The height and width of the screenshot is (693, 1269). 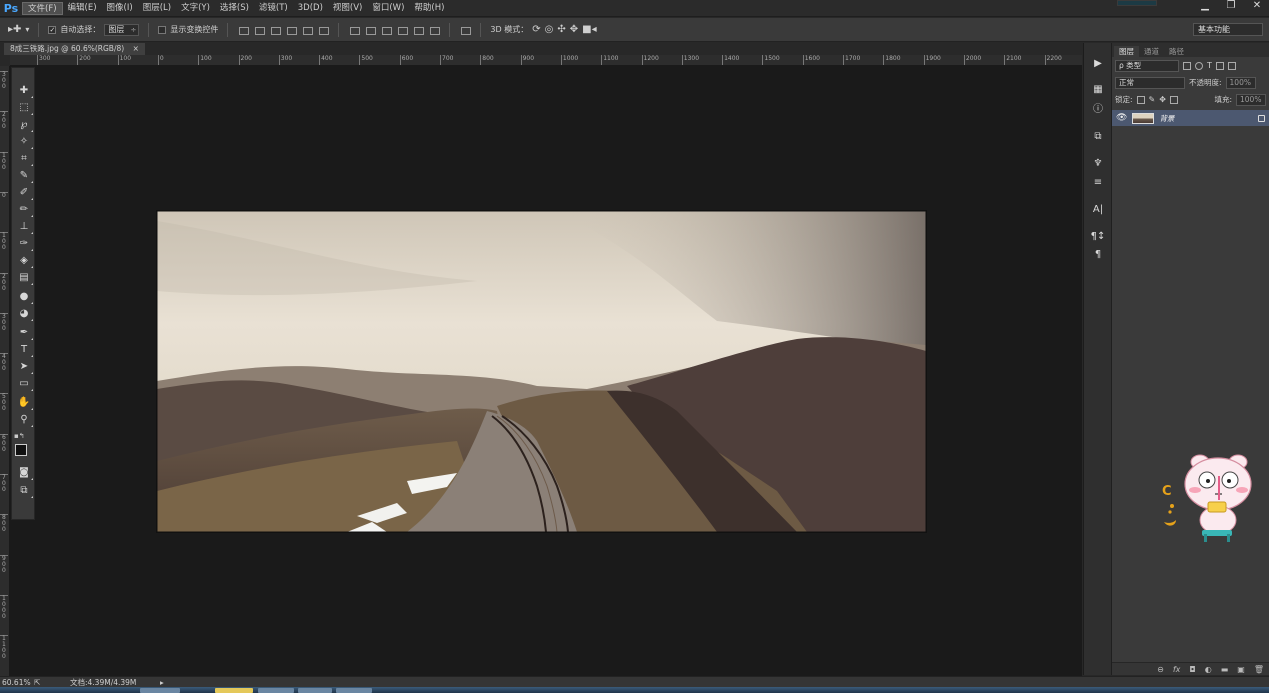 I want to click on adjustments-icon: ≡, so click(x=1098, y=183).